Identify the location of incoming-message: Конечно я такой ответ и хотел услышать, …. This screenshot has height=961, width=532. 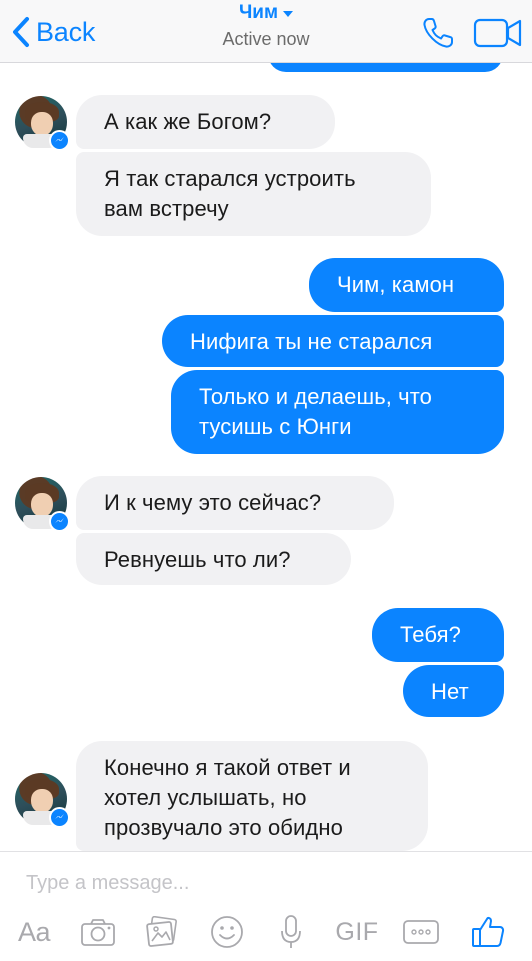
(252, 796).